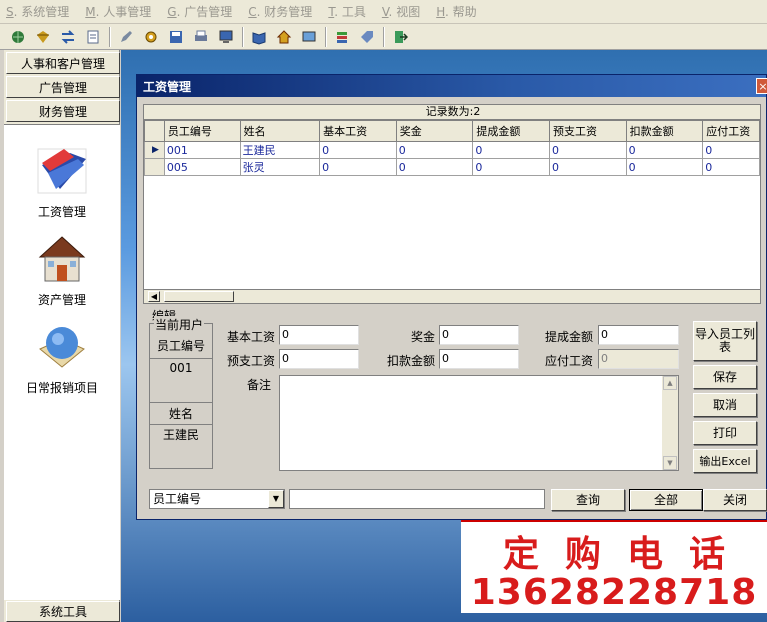  What do you see at coordinates (217, 499) in the screenshot?
I see `search-field-select: 员工编号 ▼` at bounding box center [217, 499].